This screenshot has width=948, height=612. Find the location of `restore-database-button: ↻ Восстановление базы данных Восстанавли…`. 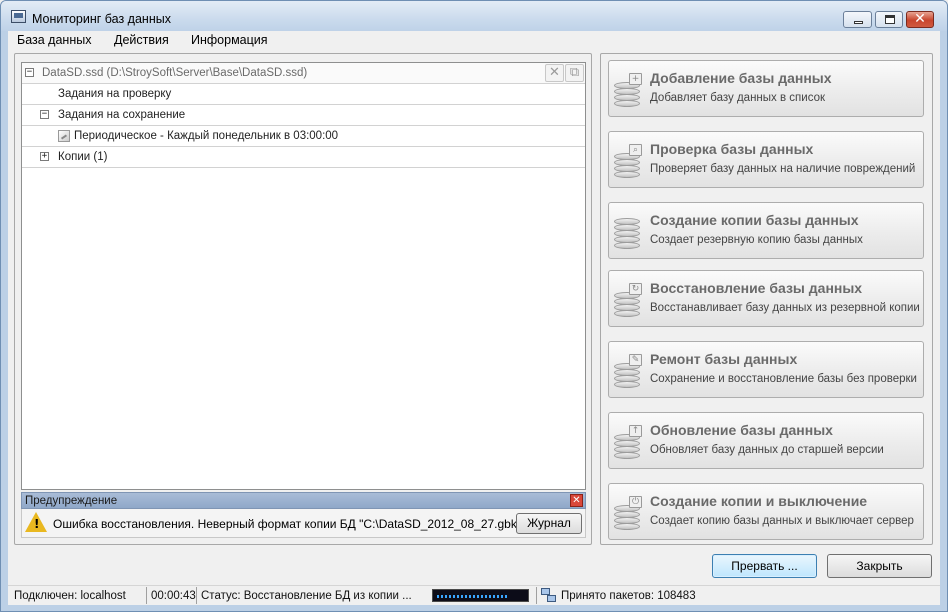

restore-database-button: ↻ Восстановление базы данных Восстанавли… is located at coordinates (766, 298).